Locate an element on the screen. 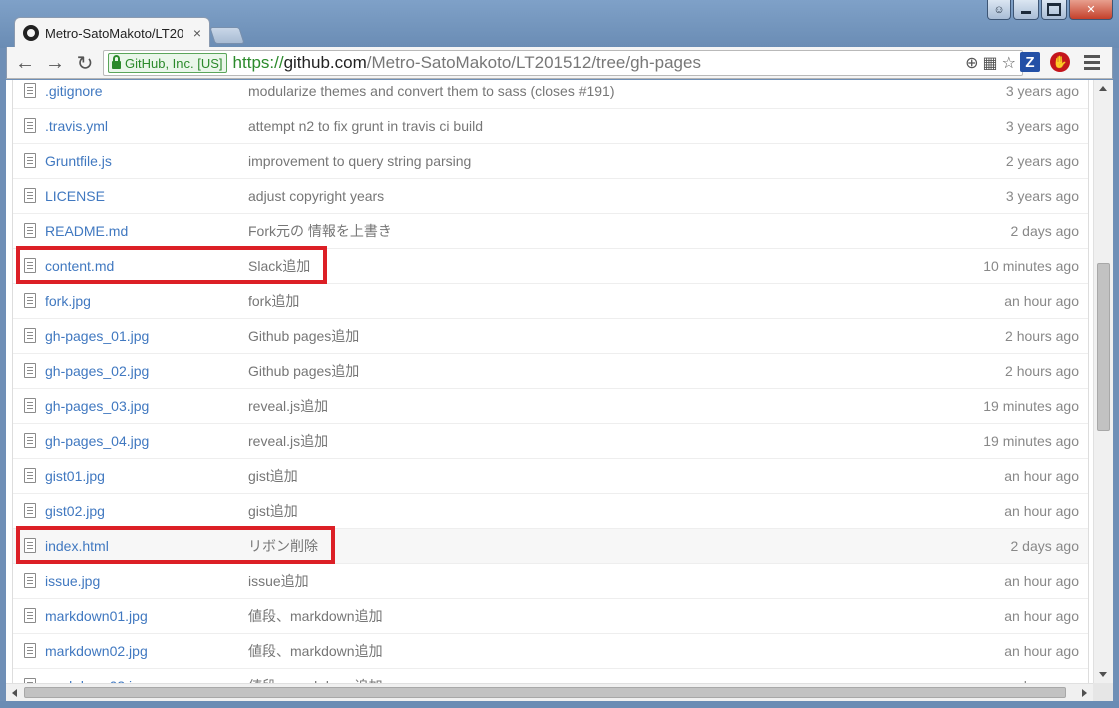  file-row: markdown01.jpg 値段、markdown追加 an hour ago is located at coordinates (550, 615).